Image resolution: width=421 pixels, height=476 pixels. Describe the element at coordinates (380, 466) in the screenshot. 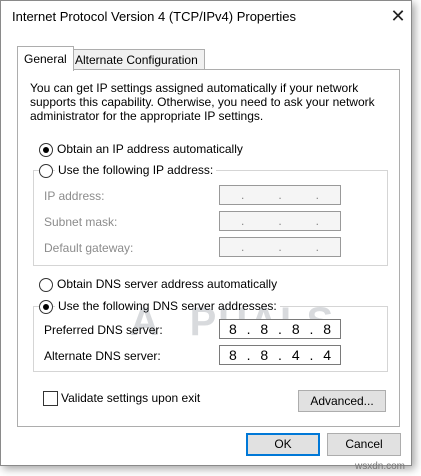

I see `site-watermark: wsxdn.com` at that location.